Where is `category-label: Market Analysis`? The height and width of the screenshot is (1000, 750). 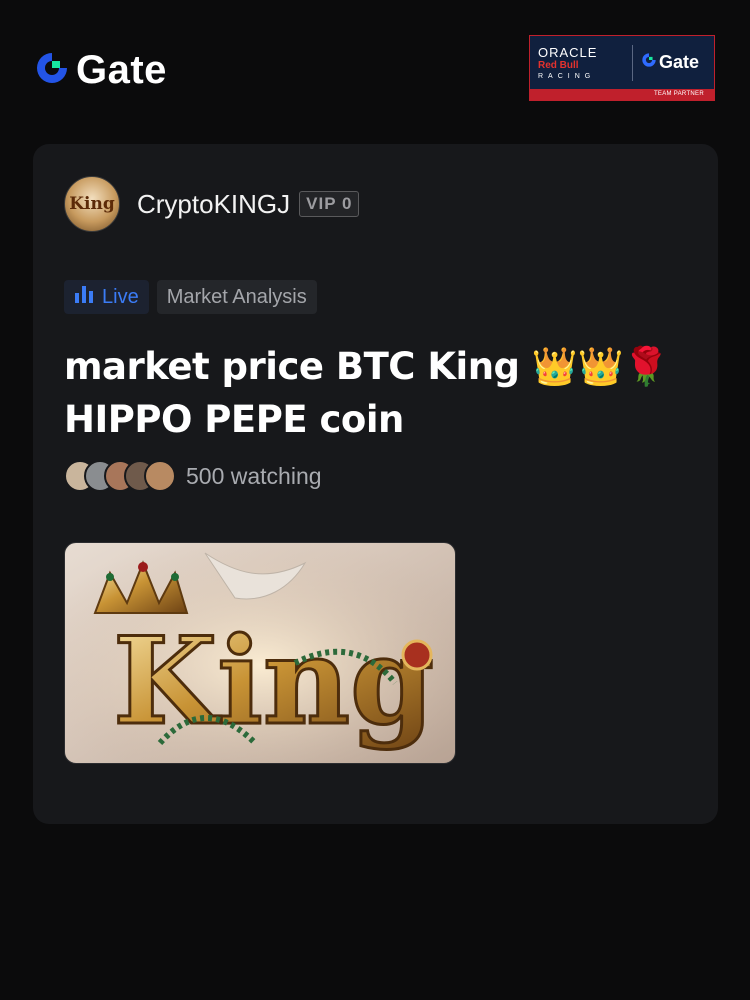
category-label: Market Analysis is located at coordinates (236, 296).